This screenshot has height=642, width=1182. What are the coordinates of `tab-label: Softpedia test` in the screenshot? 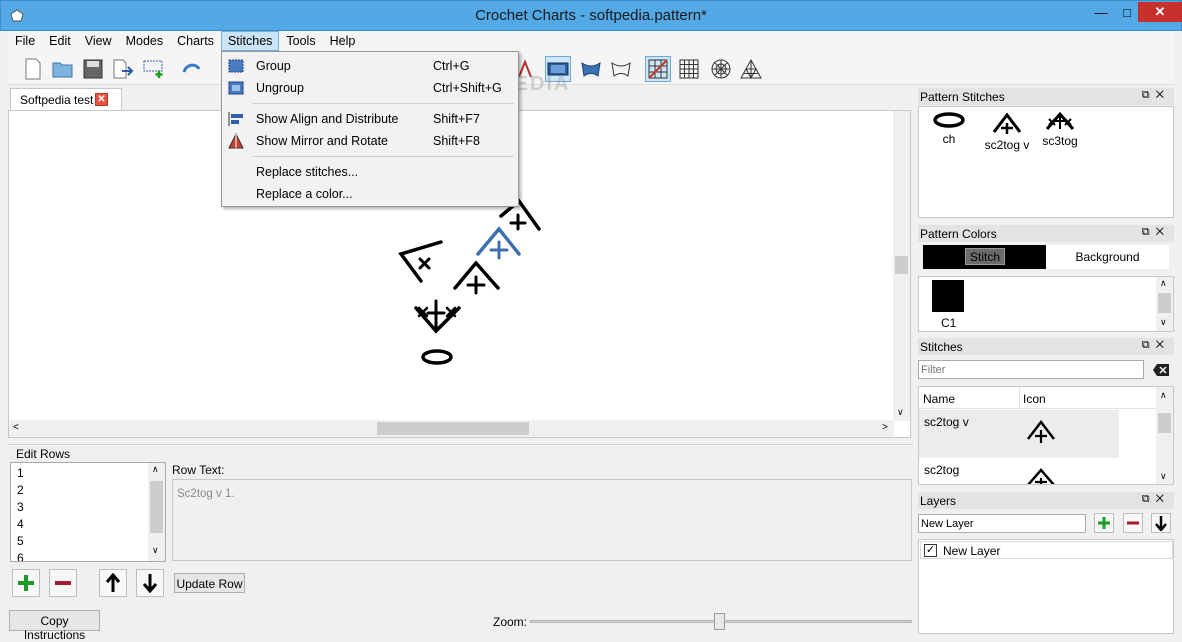 It's located at (57, 100).